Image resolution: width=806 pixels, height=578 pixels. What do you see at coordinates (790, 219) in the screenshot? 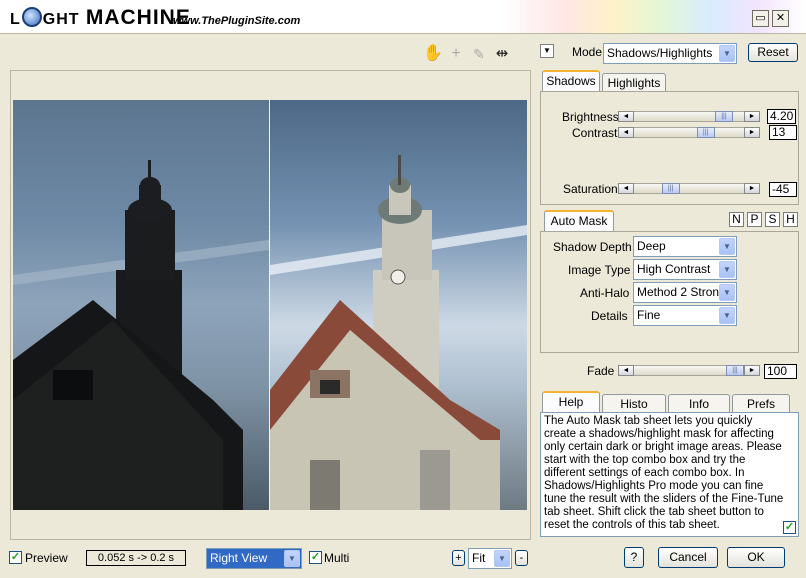
I see `mask-h-button: H` at bounding box center [790, 219].